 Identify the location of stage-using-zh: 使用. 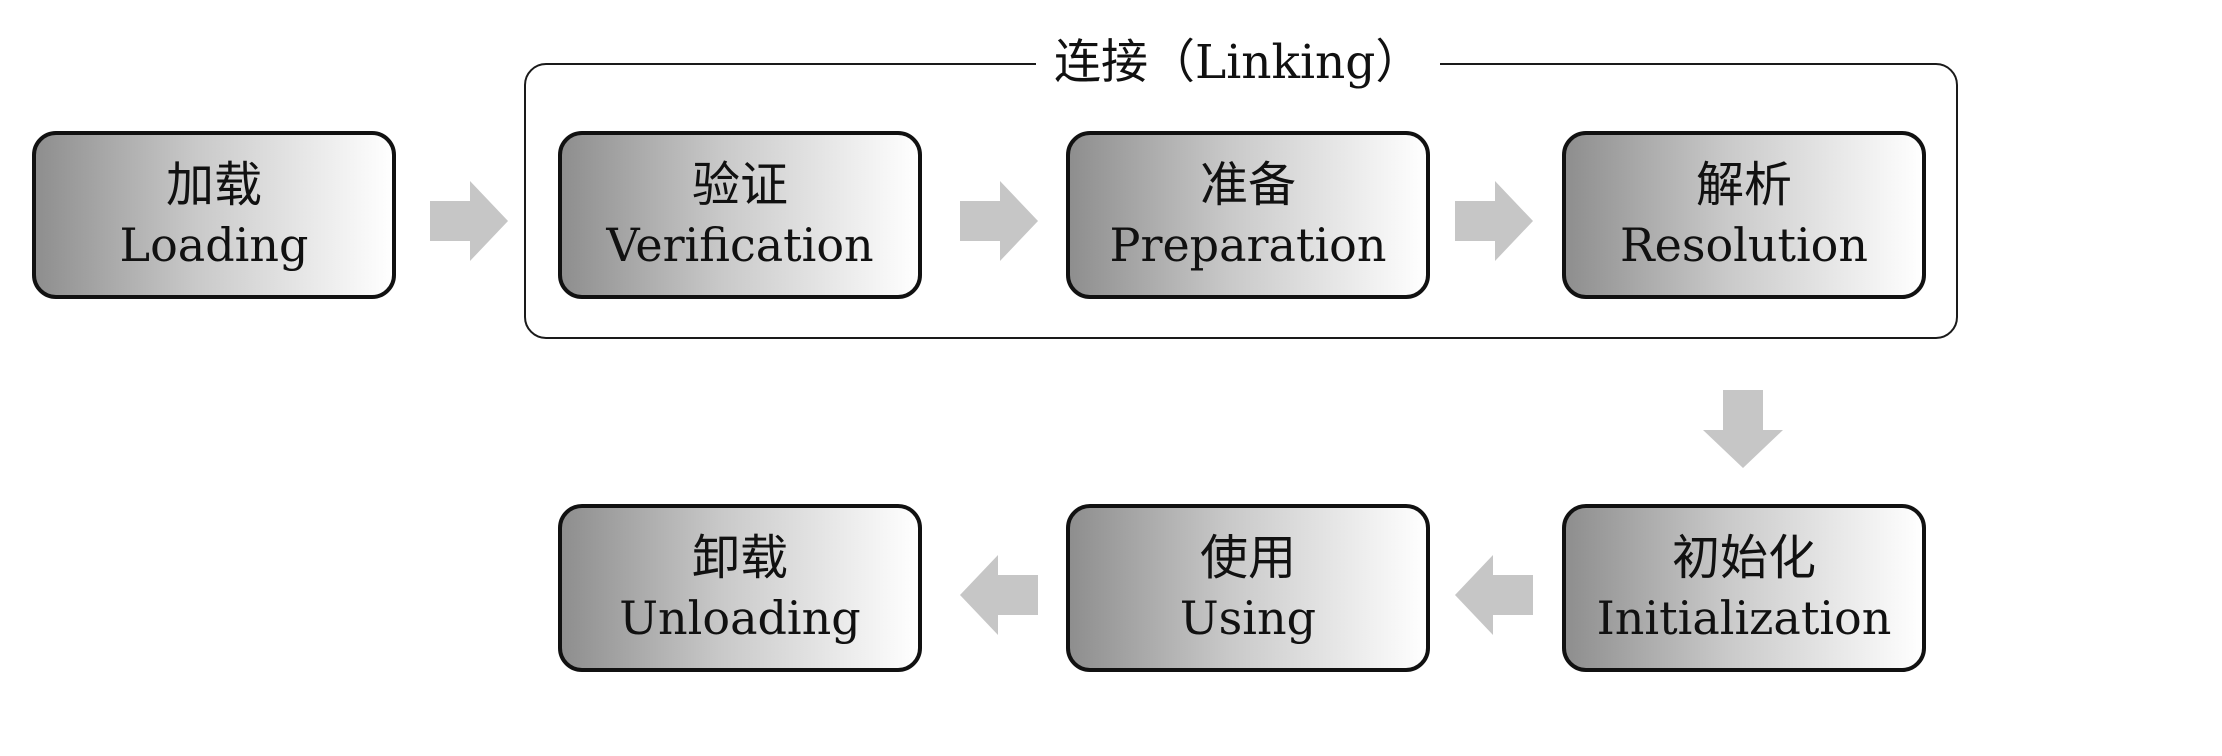
(1247, 558).